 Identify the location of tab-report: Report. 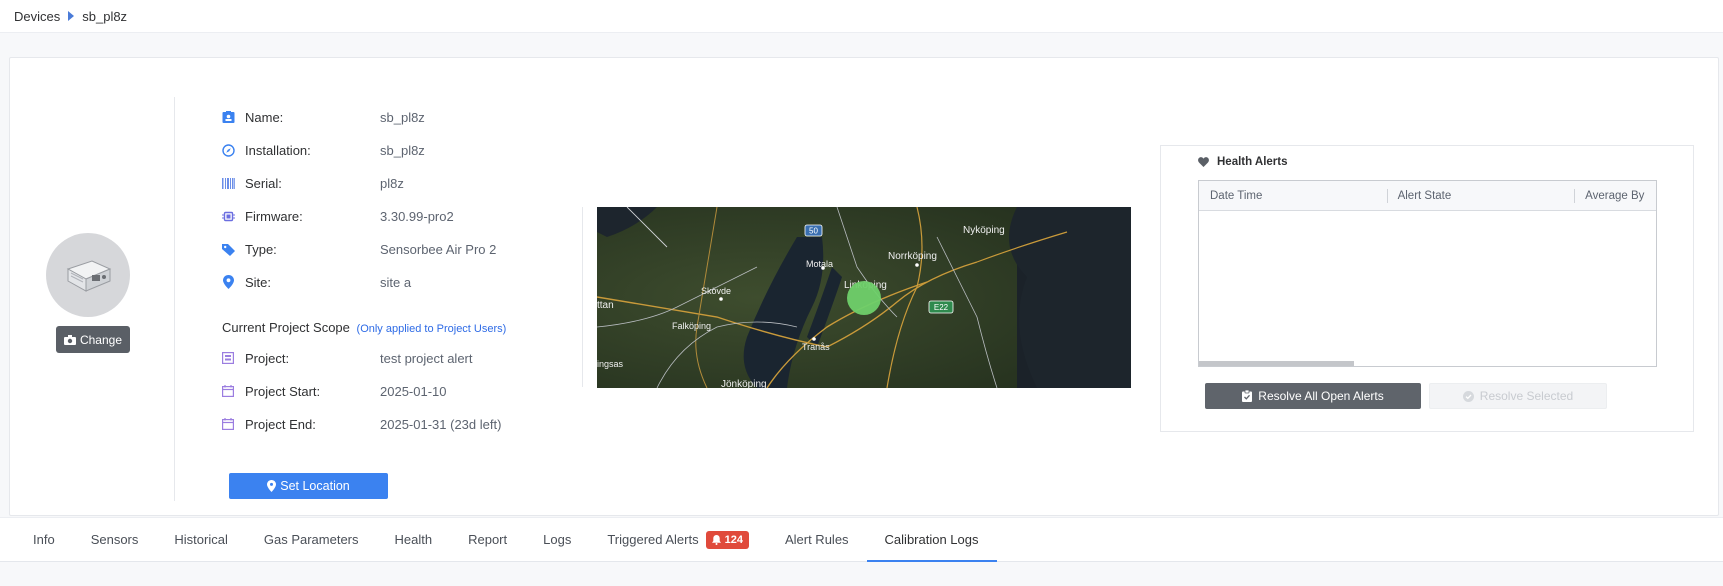
(487, 539).